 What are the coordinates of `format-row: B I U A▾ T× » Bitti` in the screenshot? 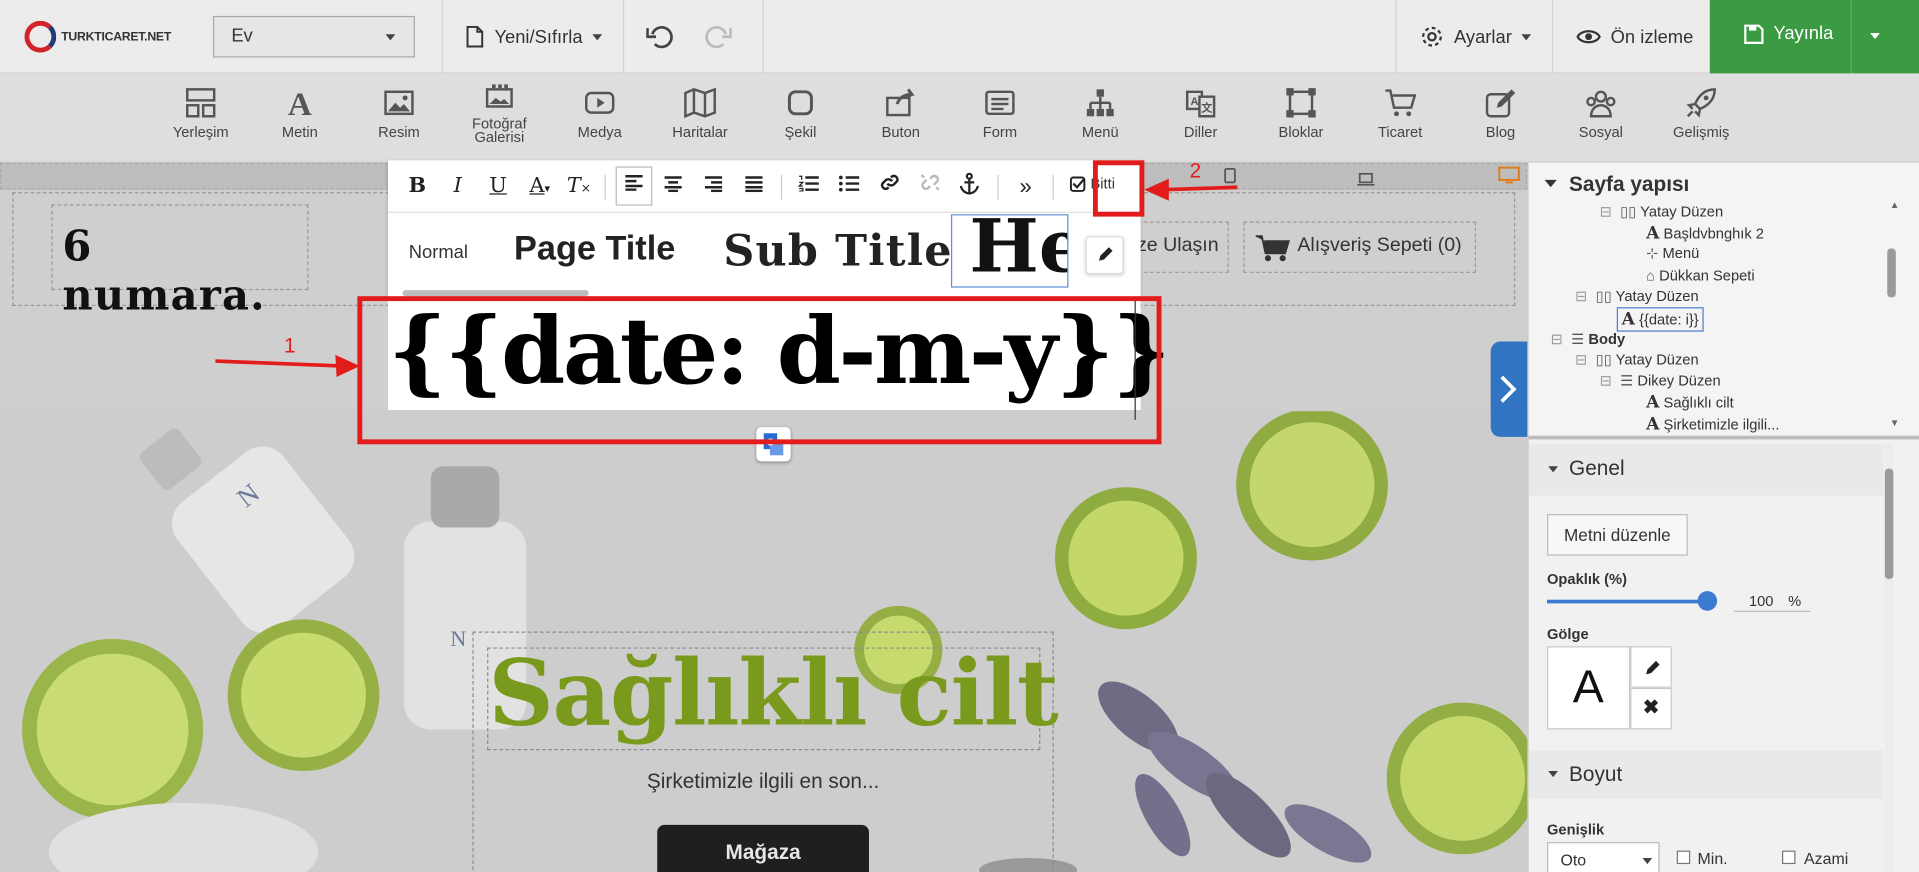 It's located at (764, 186).